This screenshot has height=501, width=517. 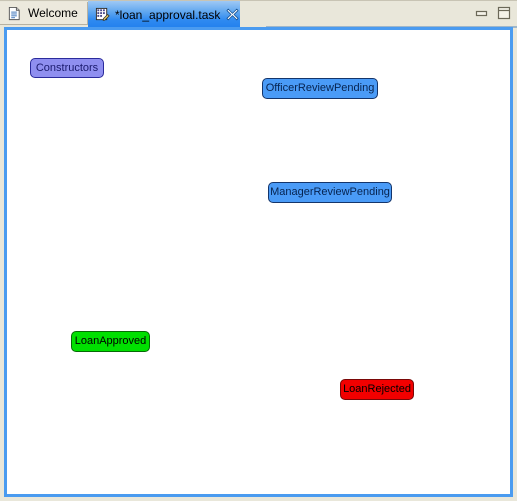 What do you see at coordinates (53, 13) in the screenshot?
I see `tab-welcome-label: Welcome` at bounding box center [53, 13].